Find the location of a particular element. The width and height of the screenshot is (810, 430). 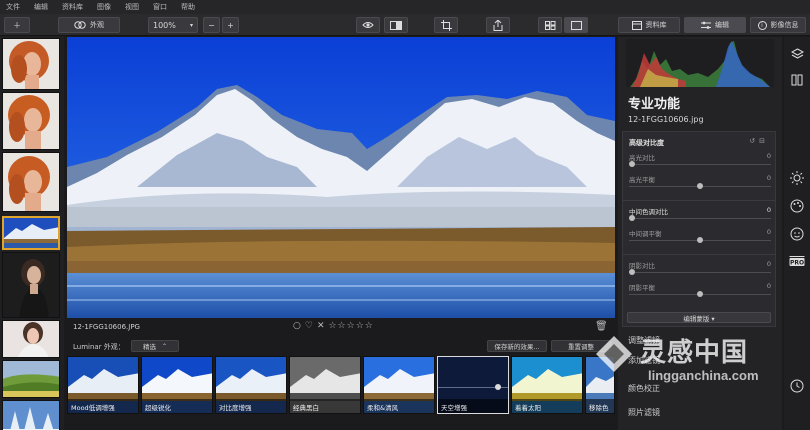

menu-view: 视图 is located at coordinates (132, 7).